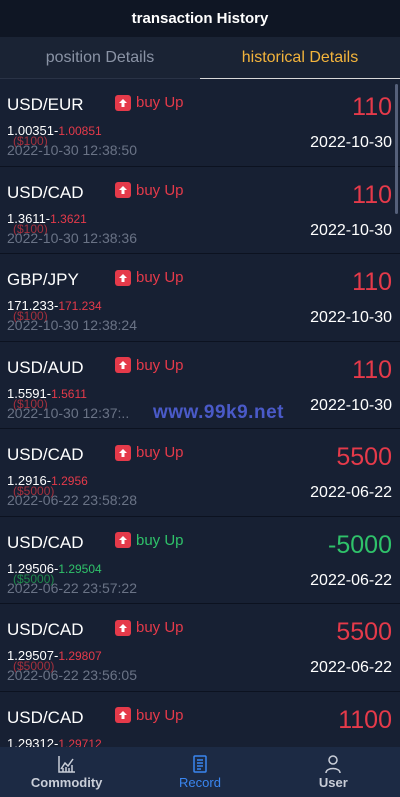 This screenshot has width=400, height=797. I want to click on tab-historical-details: historical Details, so click(300, 58).